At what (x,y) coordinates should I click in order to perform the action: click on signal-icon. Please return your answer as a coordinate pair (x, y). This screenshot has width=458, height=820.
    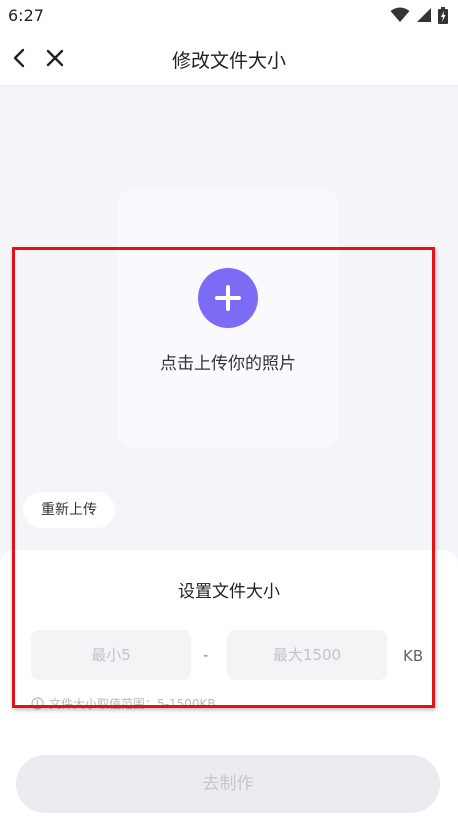
    Looking at the image, I should click on (424, 15).